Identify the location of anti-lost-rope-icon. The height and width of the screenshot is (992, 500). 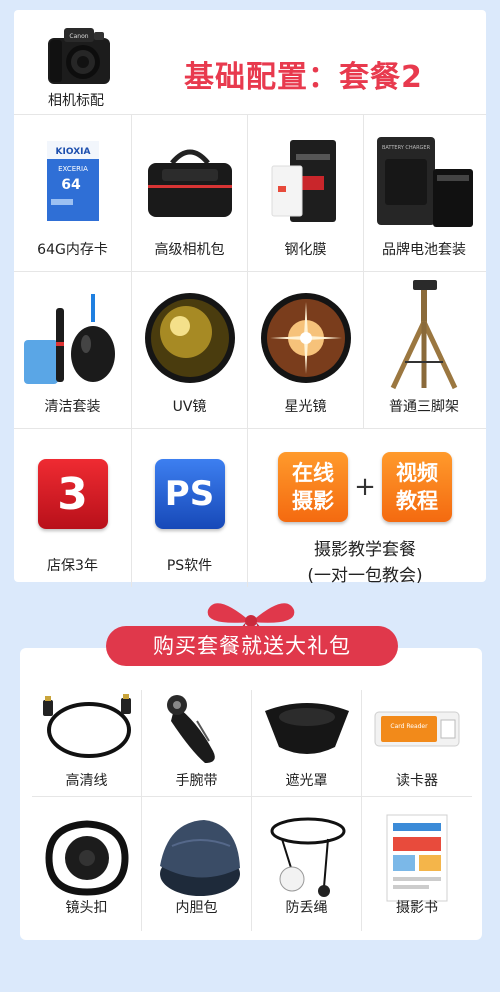
(307, 857).